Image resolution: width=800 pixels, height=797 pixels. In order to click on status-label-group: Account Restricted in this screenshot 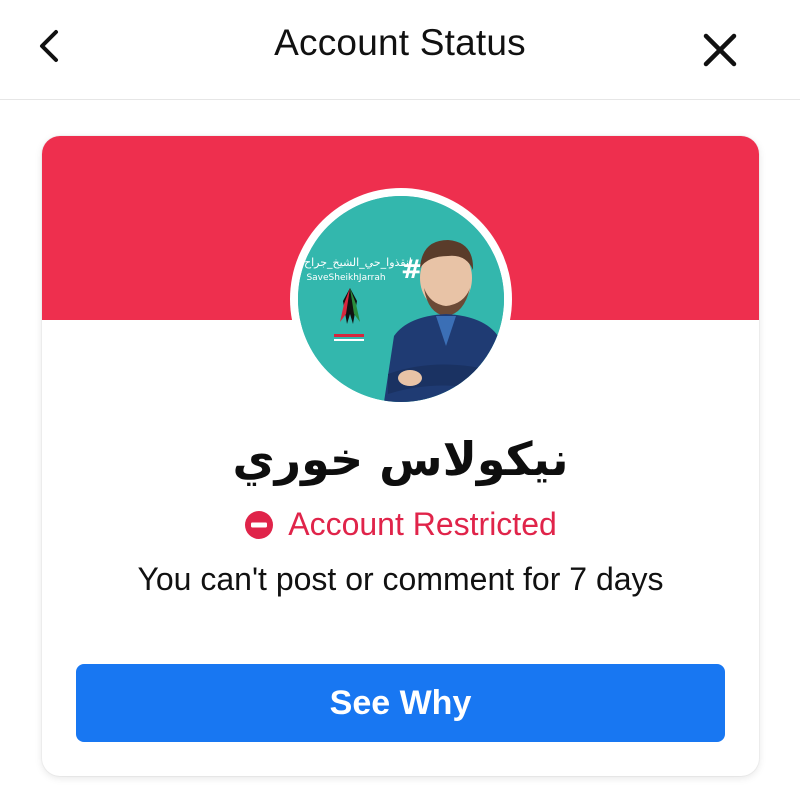, I will do `click(400, 524)`.